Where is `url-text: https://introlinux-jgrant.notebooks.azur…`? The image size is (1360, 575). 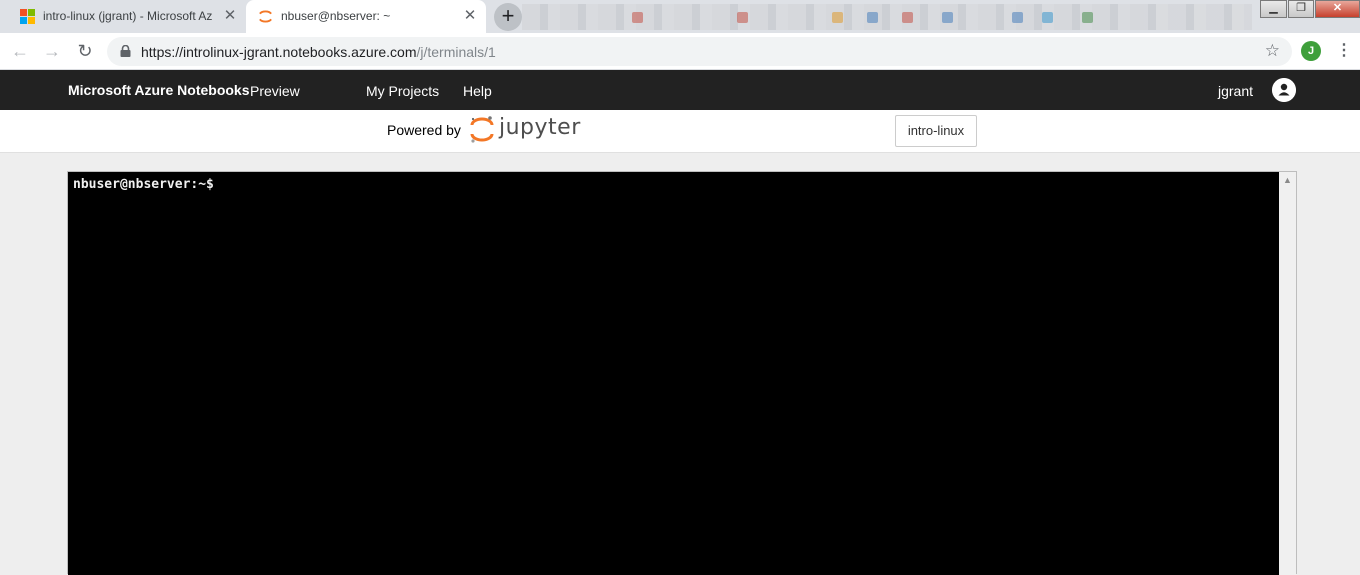 url-text: https://introlinux-jgrant.notebooks.azur… is located at coordinates (318, 52).